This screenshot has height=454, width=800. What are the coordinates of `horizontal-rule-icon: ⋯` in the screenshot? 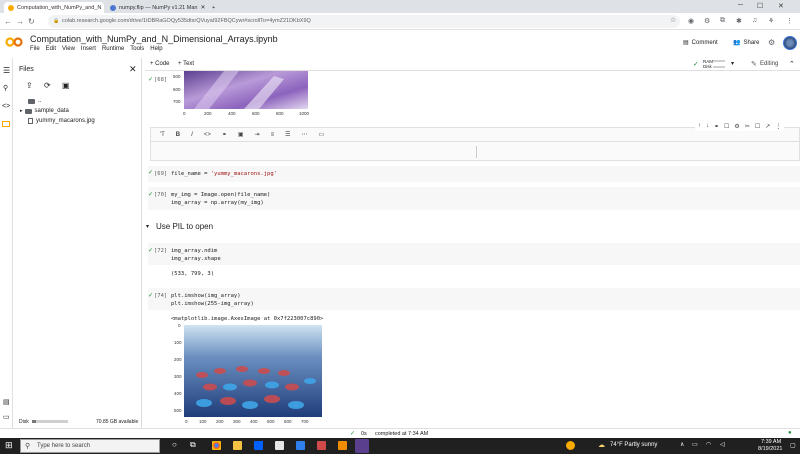 It's located at (304, 134).